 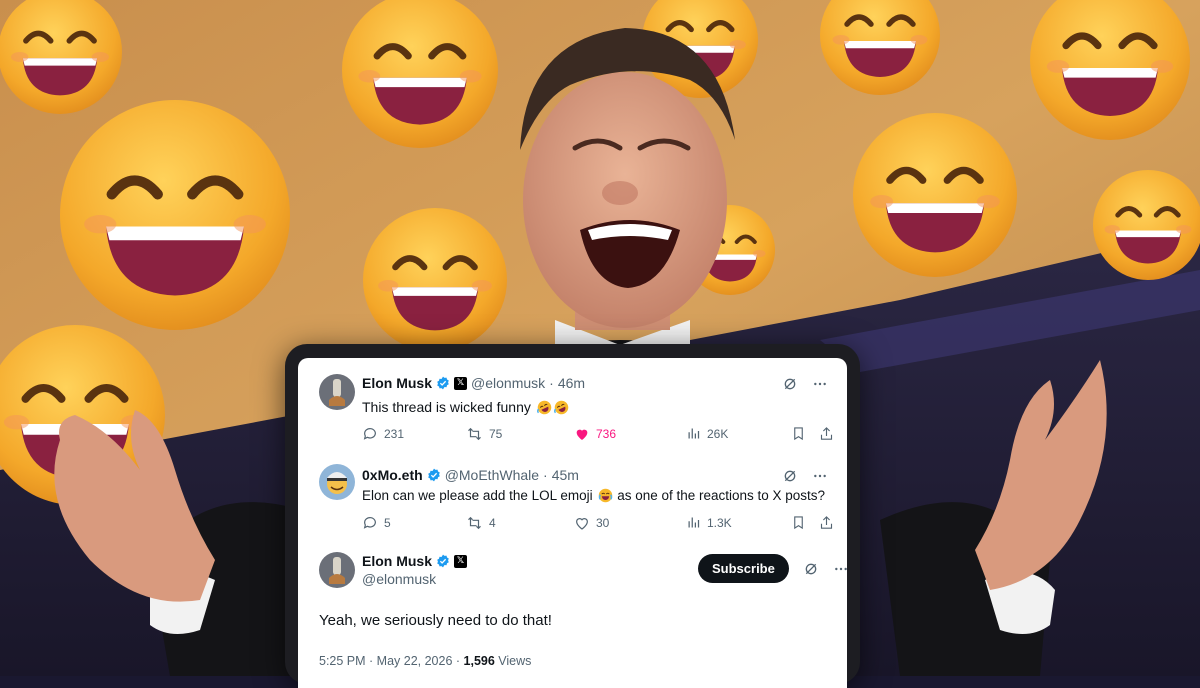 What do you see at coordinates (603, 523) in the screenshot?
I see `like-count: 30` at bounding box center [603, 523].